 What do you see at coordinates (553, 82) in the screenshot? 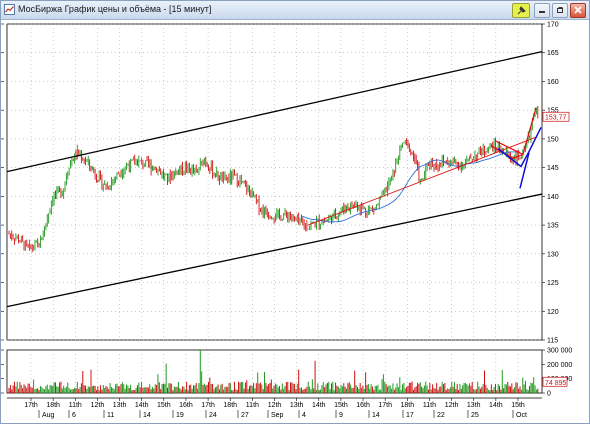
I see `price-tick-label: 160` at bounding box center [553, 82].